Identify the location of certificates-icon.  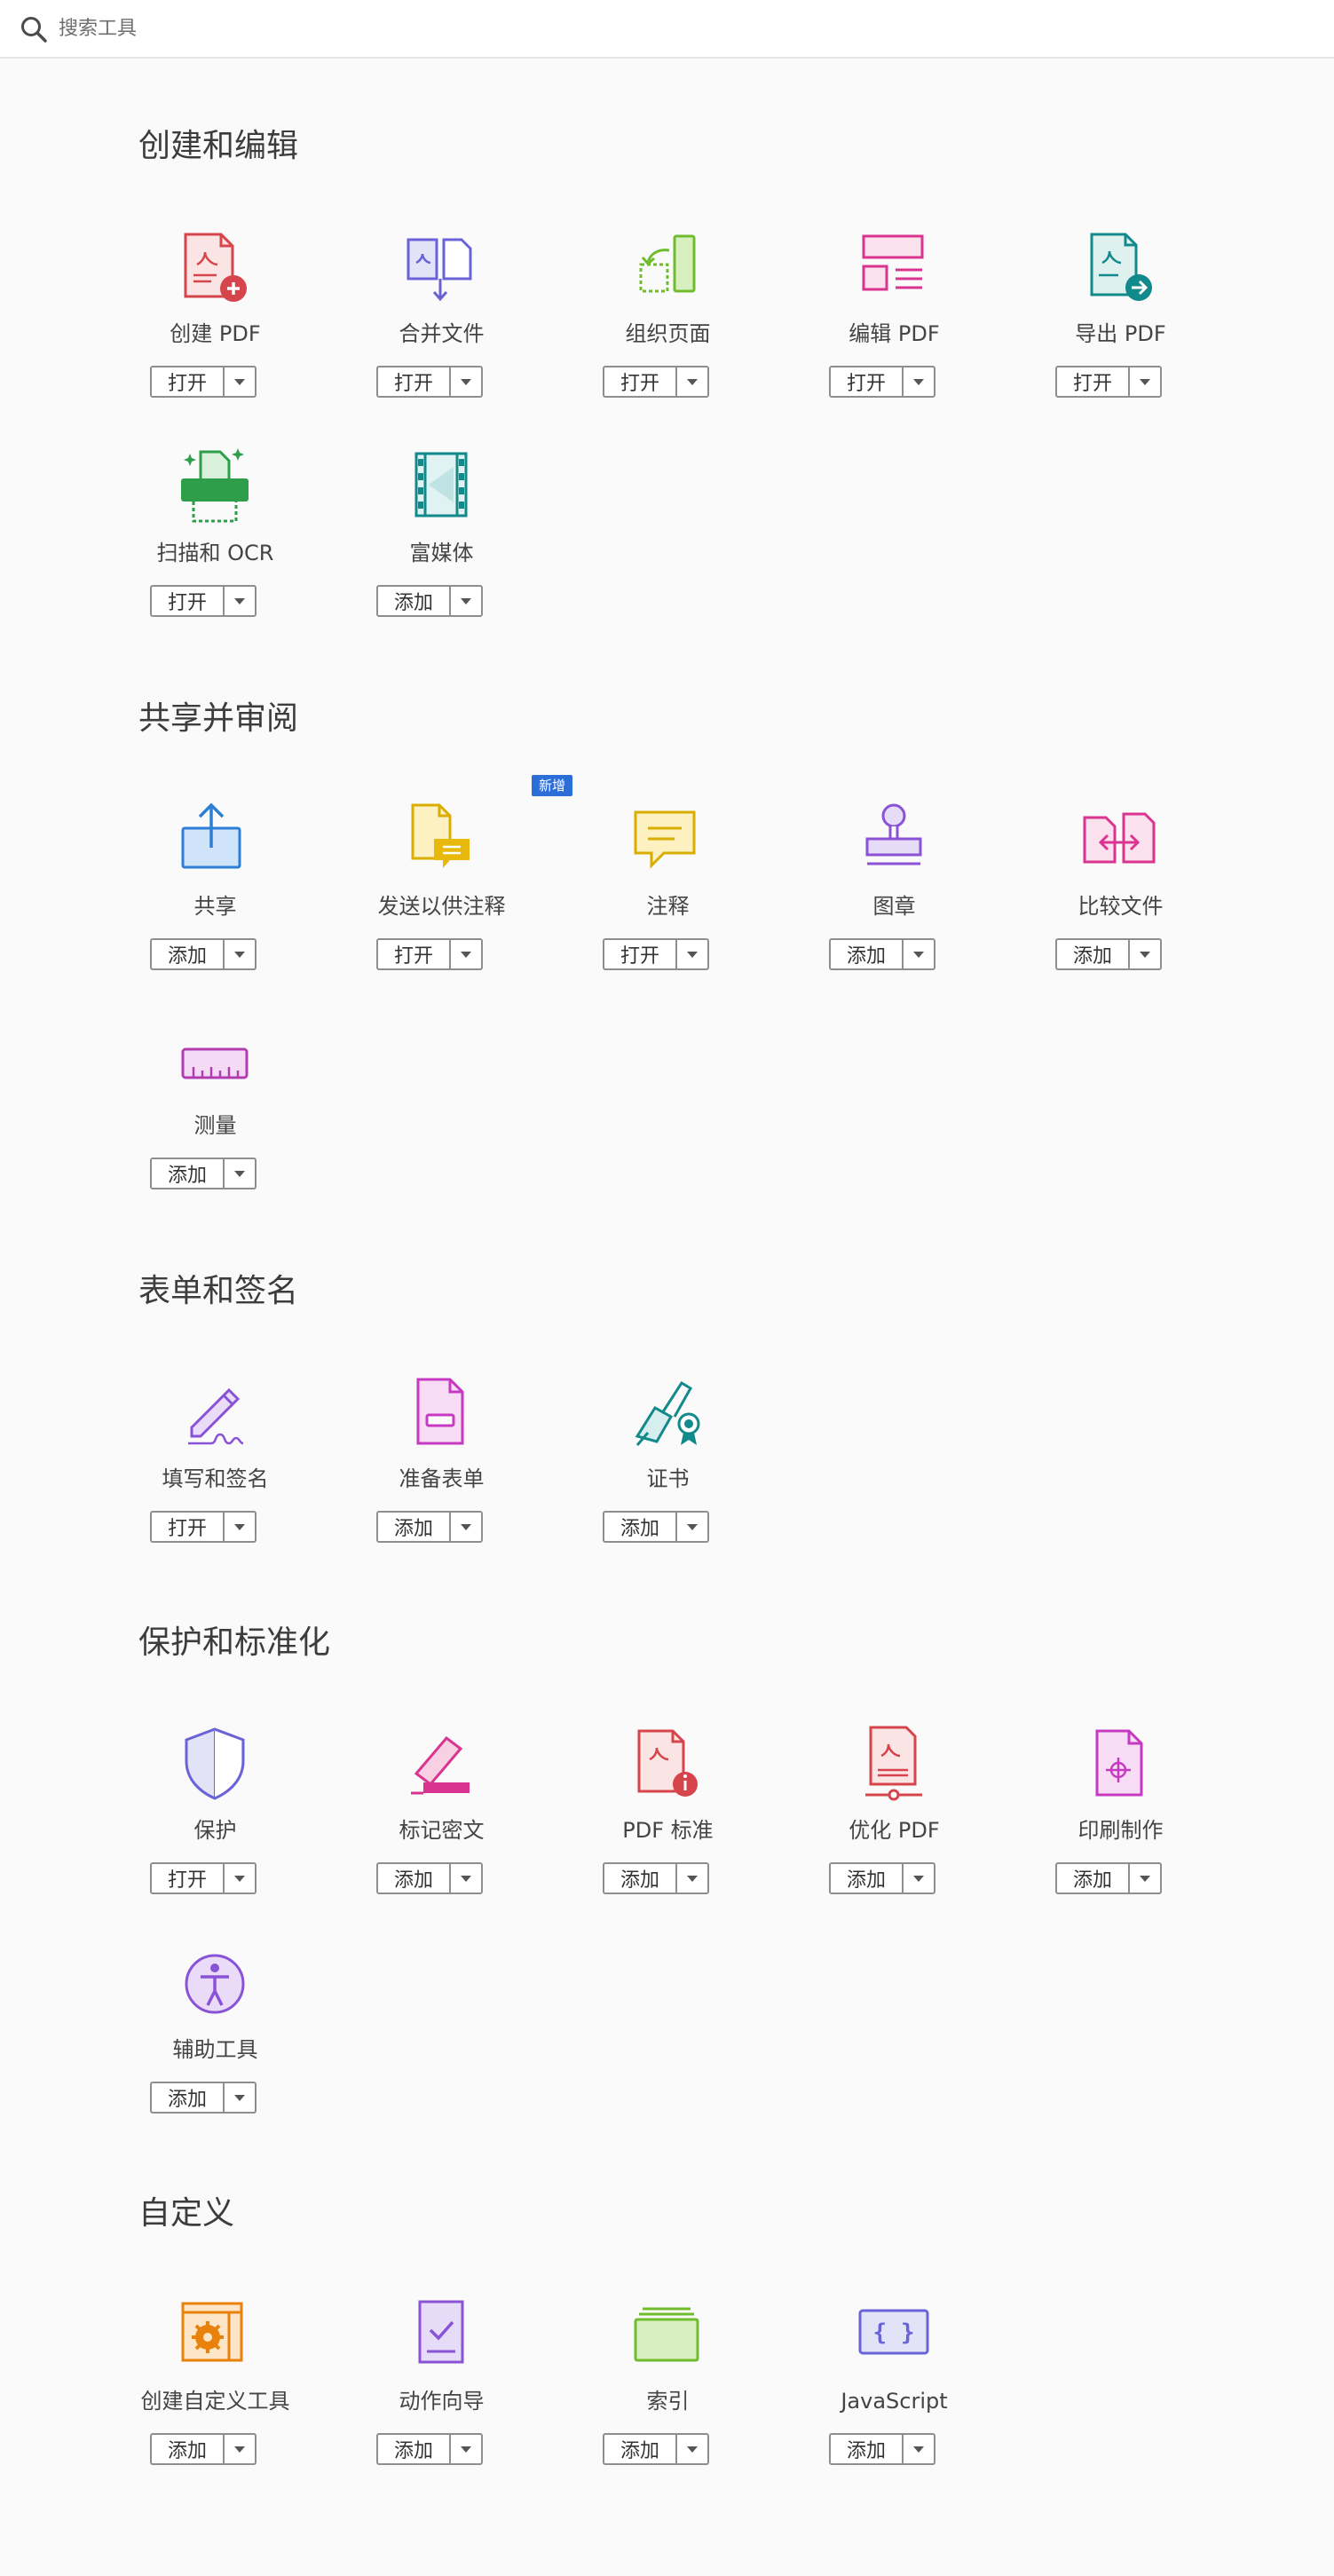
(668, 1413).